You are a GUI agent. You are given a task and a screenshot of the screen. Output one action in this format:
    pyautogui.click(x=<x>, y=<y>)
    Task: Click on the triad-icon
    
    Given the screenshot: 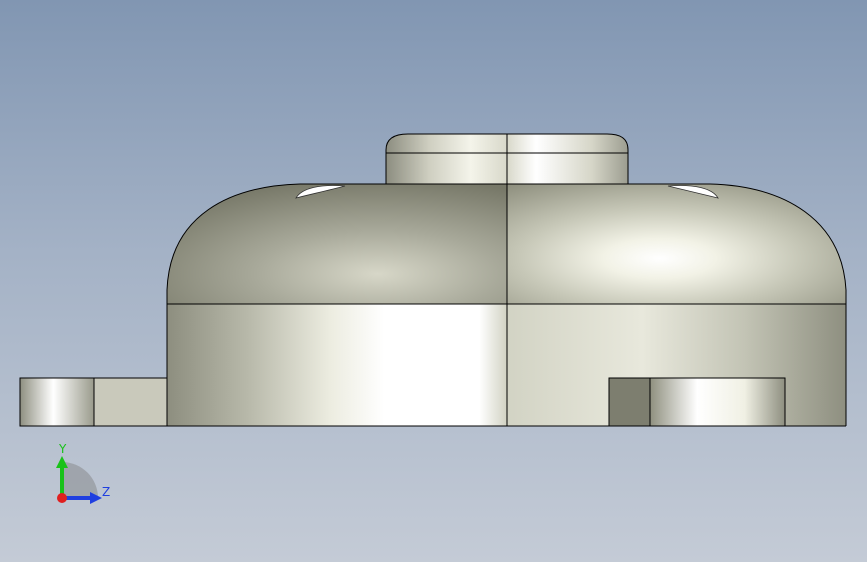 What is the action you would take?
    pyautogui.click(x=79, y=480)
    